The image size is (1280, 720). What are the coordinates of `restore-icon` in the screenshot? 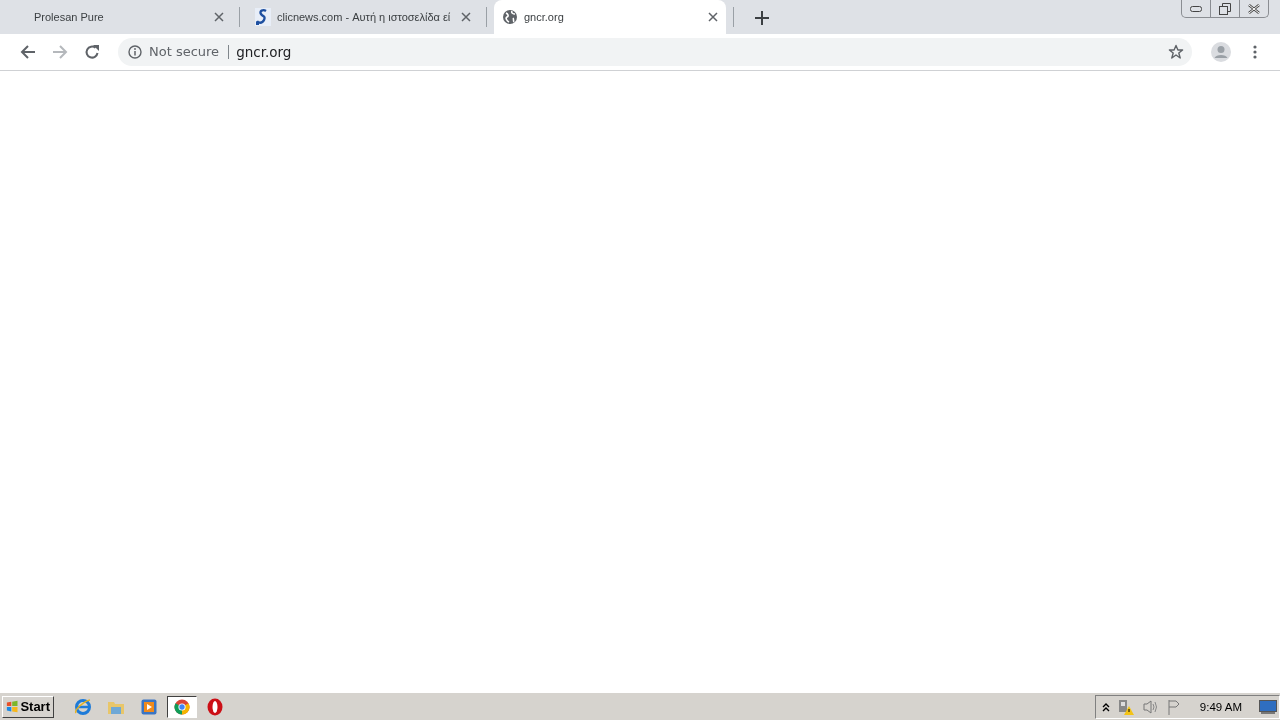 It's located at (1225, 8).